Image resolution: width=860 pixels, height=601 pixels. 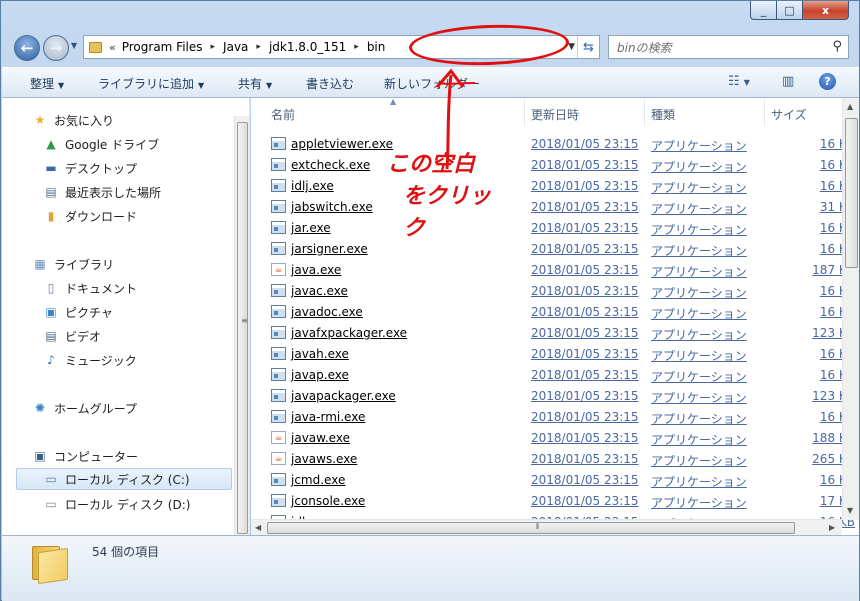 I want to click on annotation-line-1: この空白, so click(x=431, y=164).